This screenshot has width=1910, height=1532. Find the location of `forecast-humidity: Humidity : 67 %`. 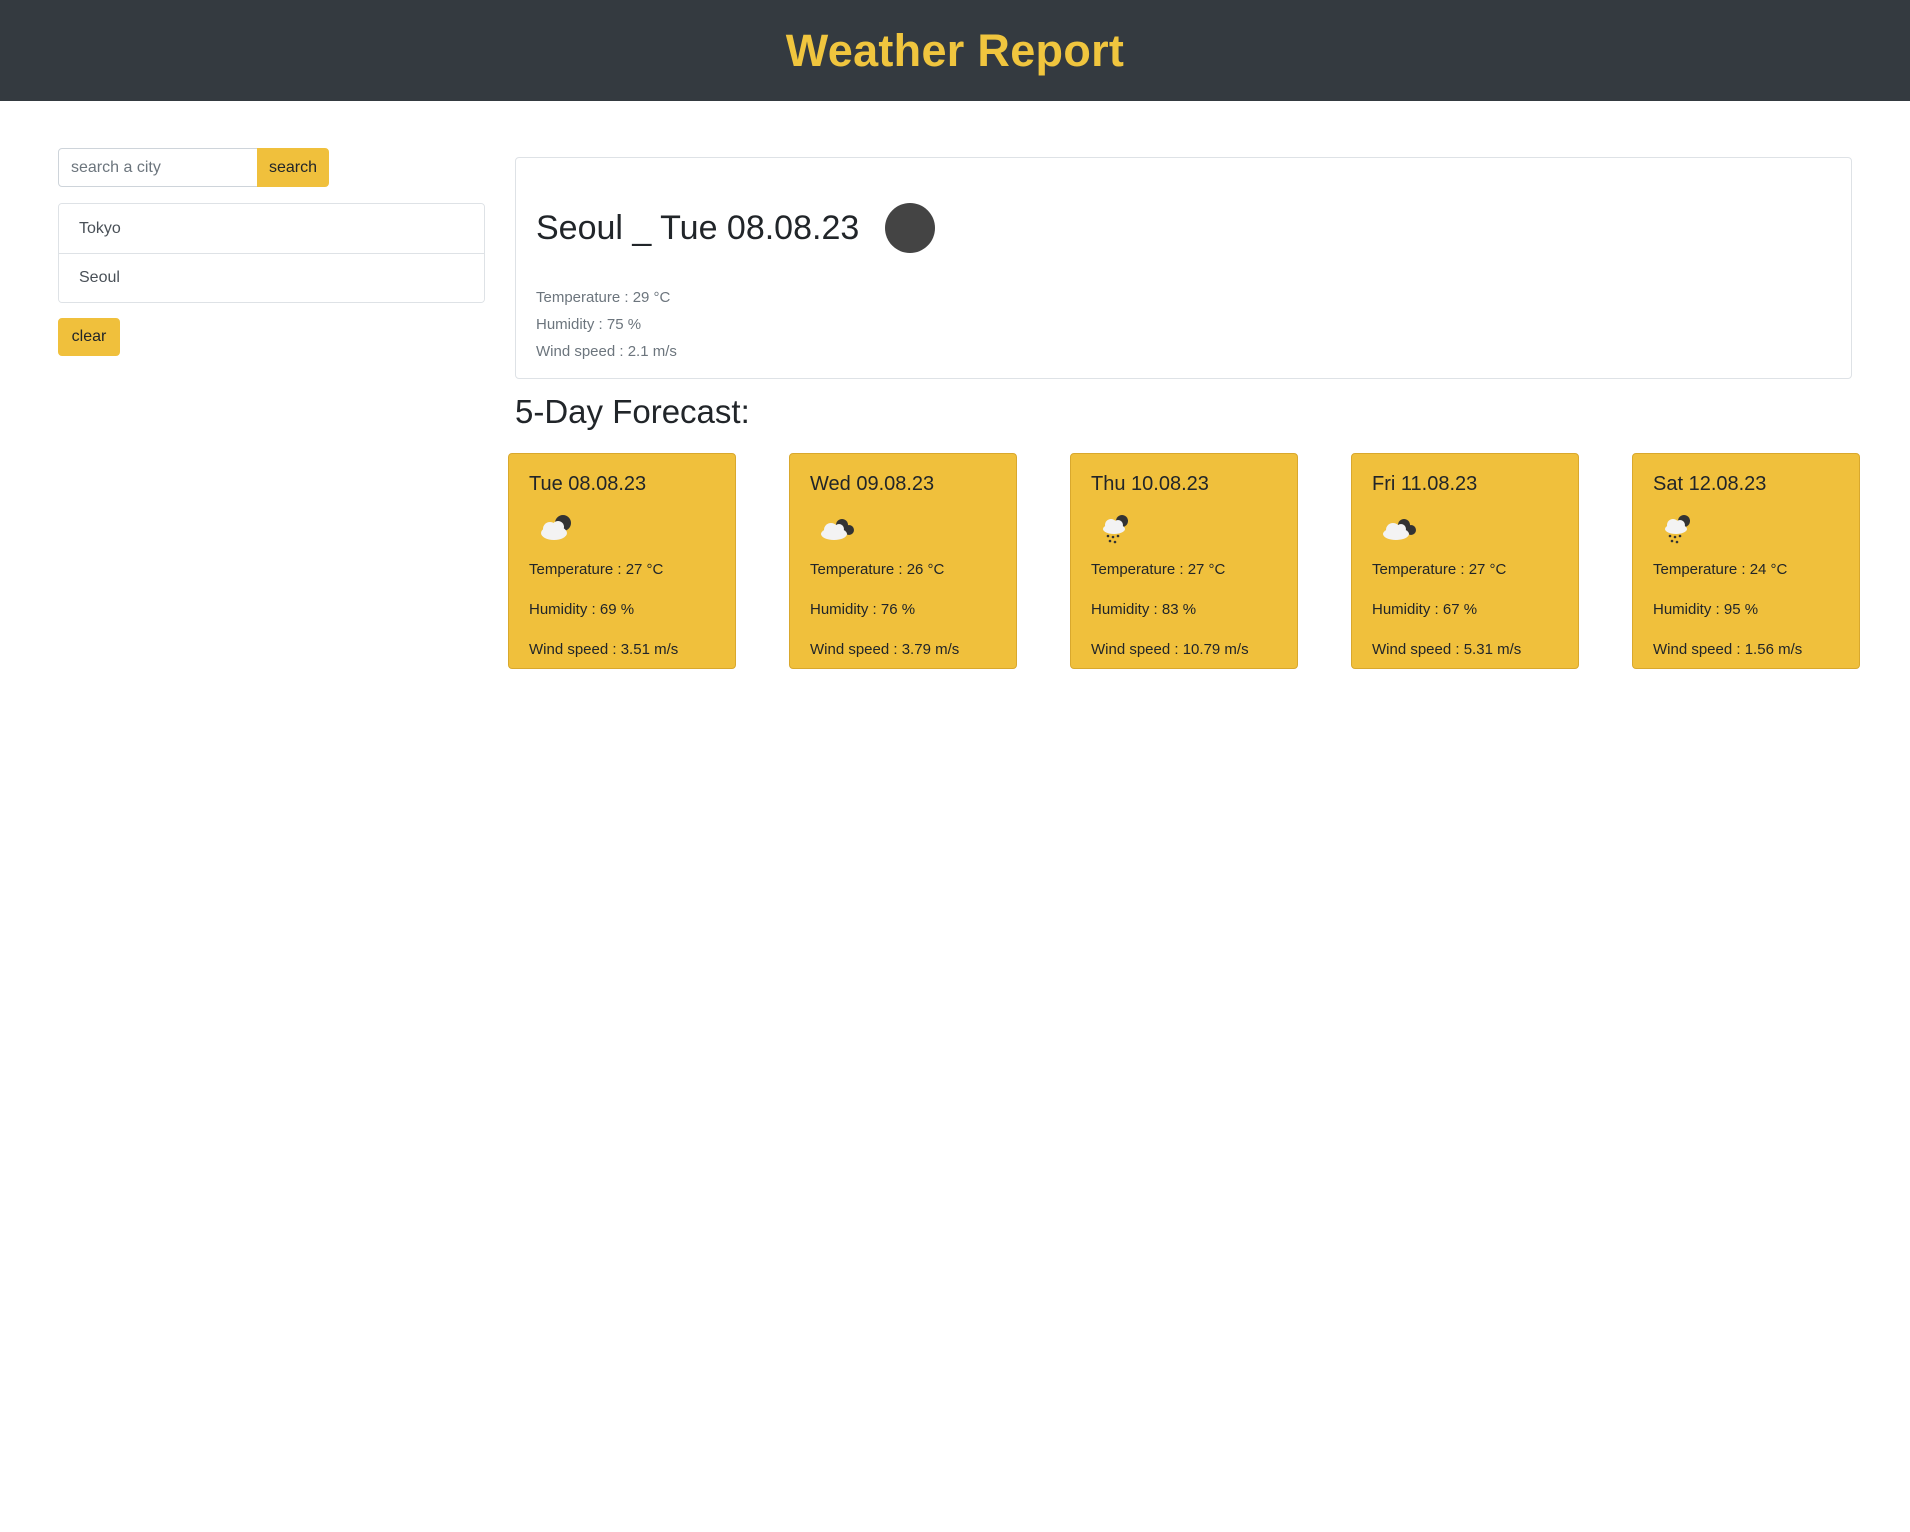

forecast-humidity: Humidity : 67 % is located at coordinates (1425, 609).